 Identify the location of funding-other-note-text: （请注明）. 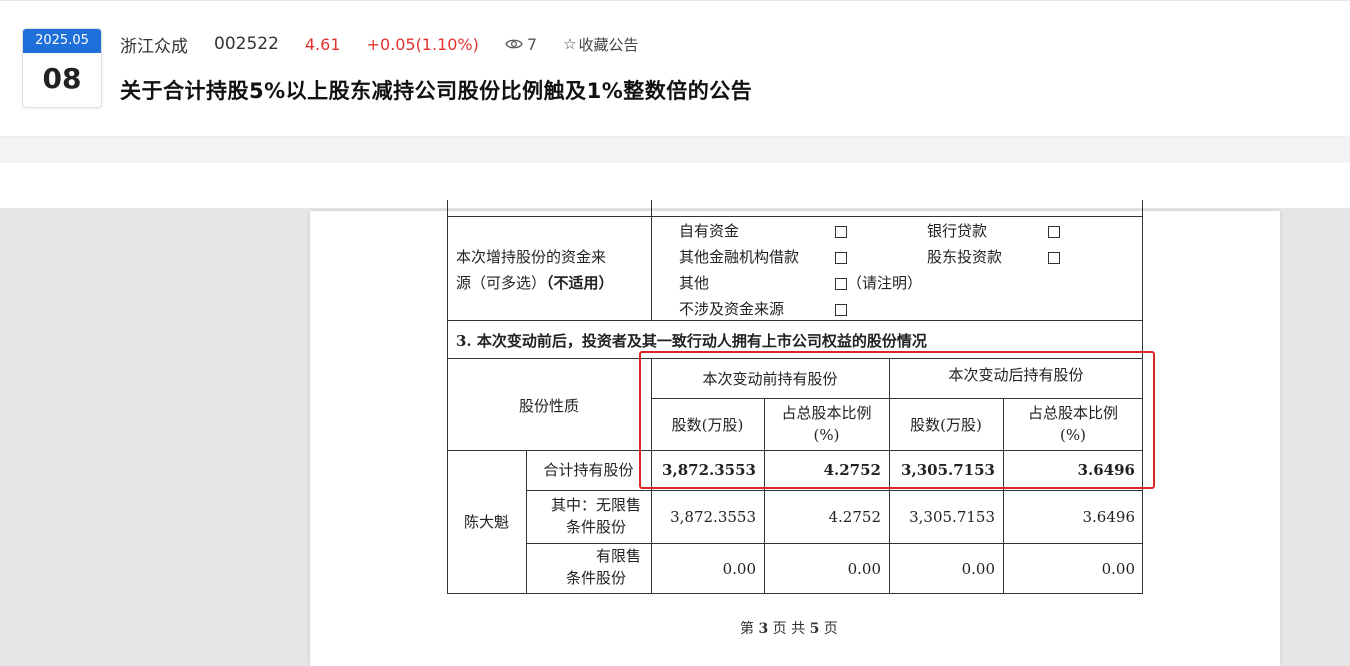
(885, 283).